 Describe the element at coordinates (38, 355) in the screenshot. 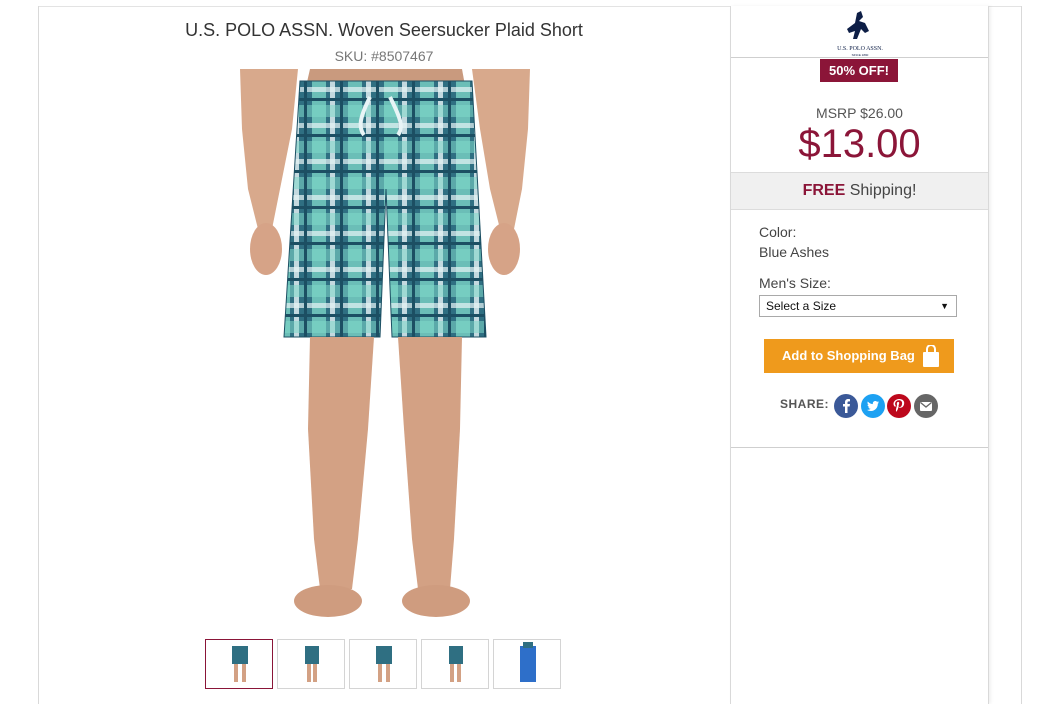

I see `page-frame-left` at that location.